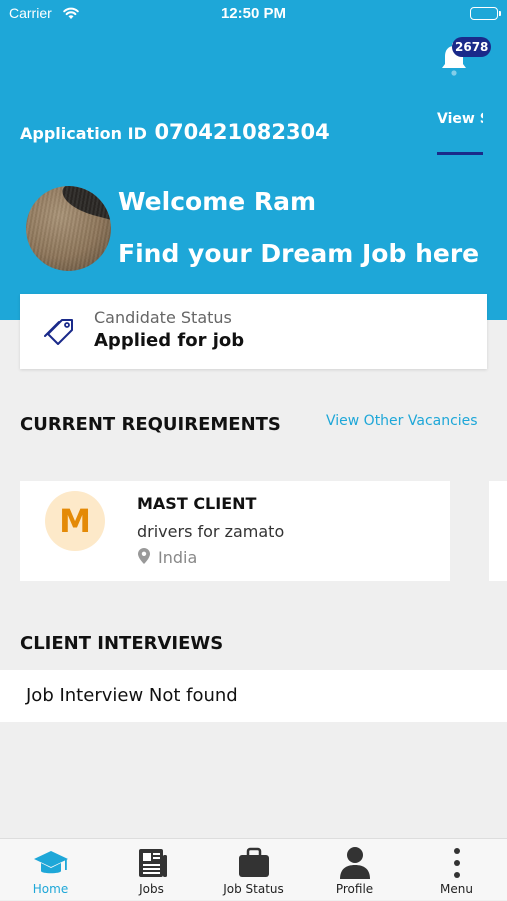 The height and width of the screenshot is (901, 507). I want to click on job-description: drivers for zamato, so click(211, 531).